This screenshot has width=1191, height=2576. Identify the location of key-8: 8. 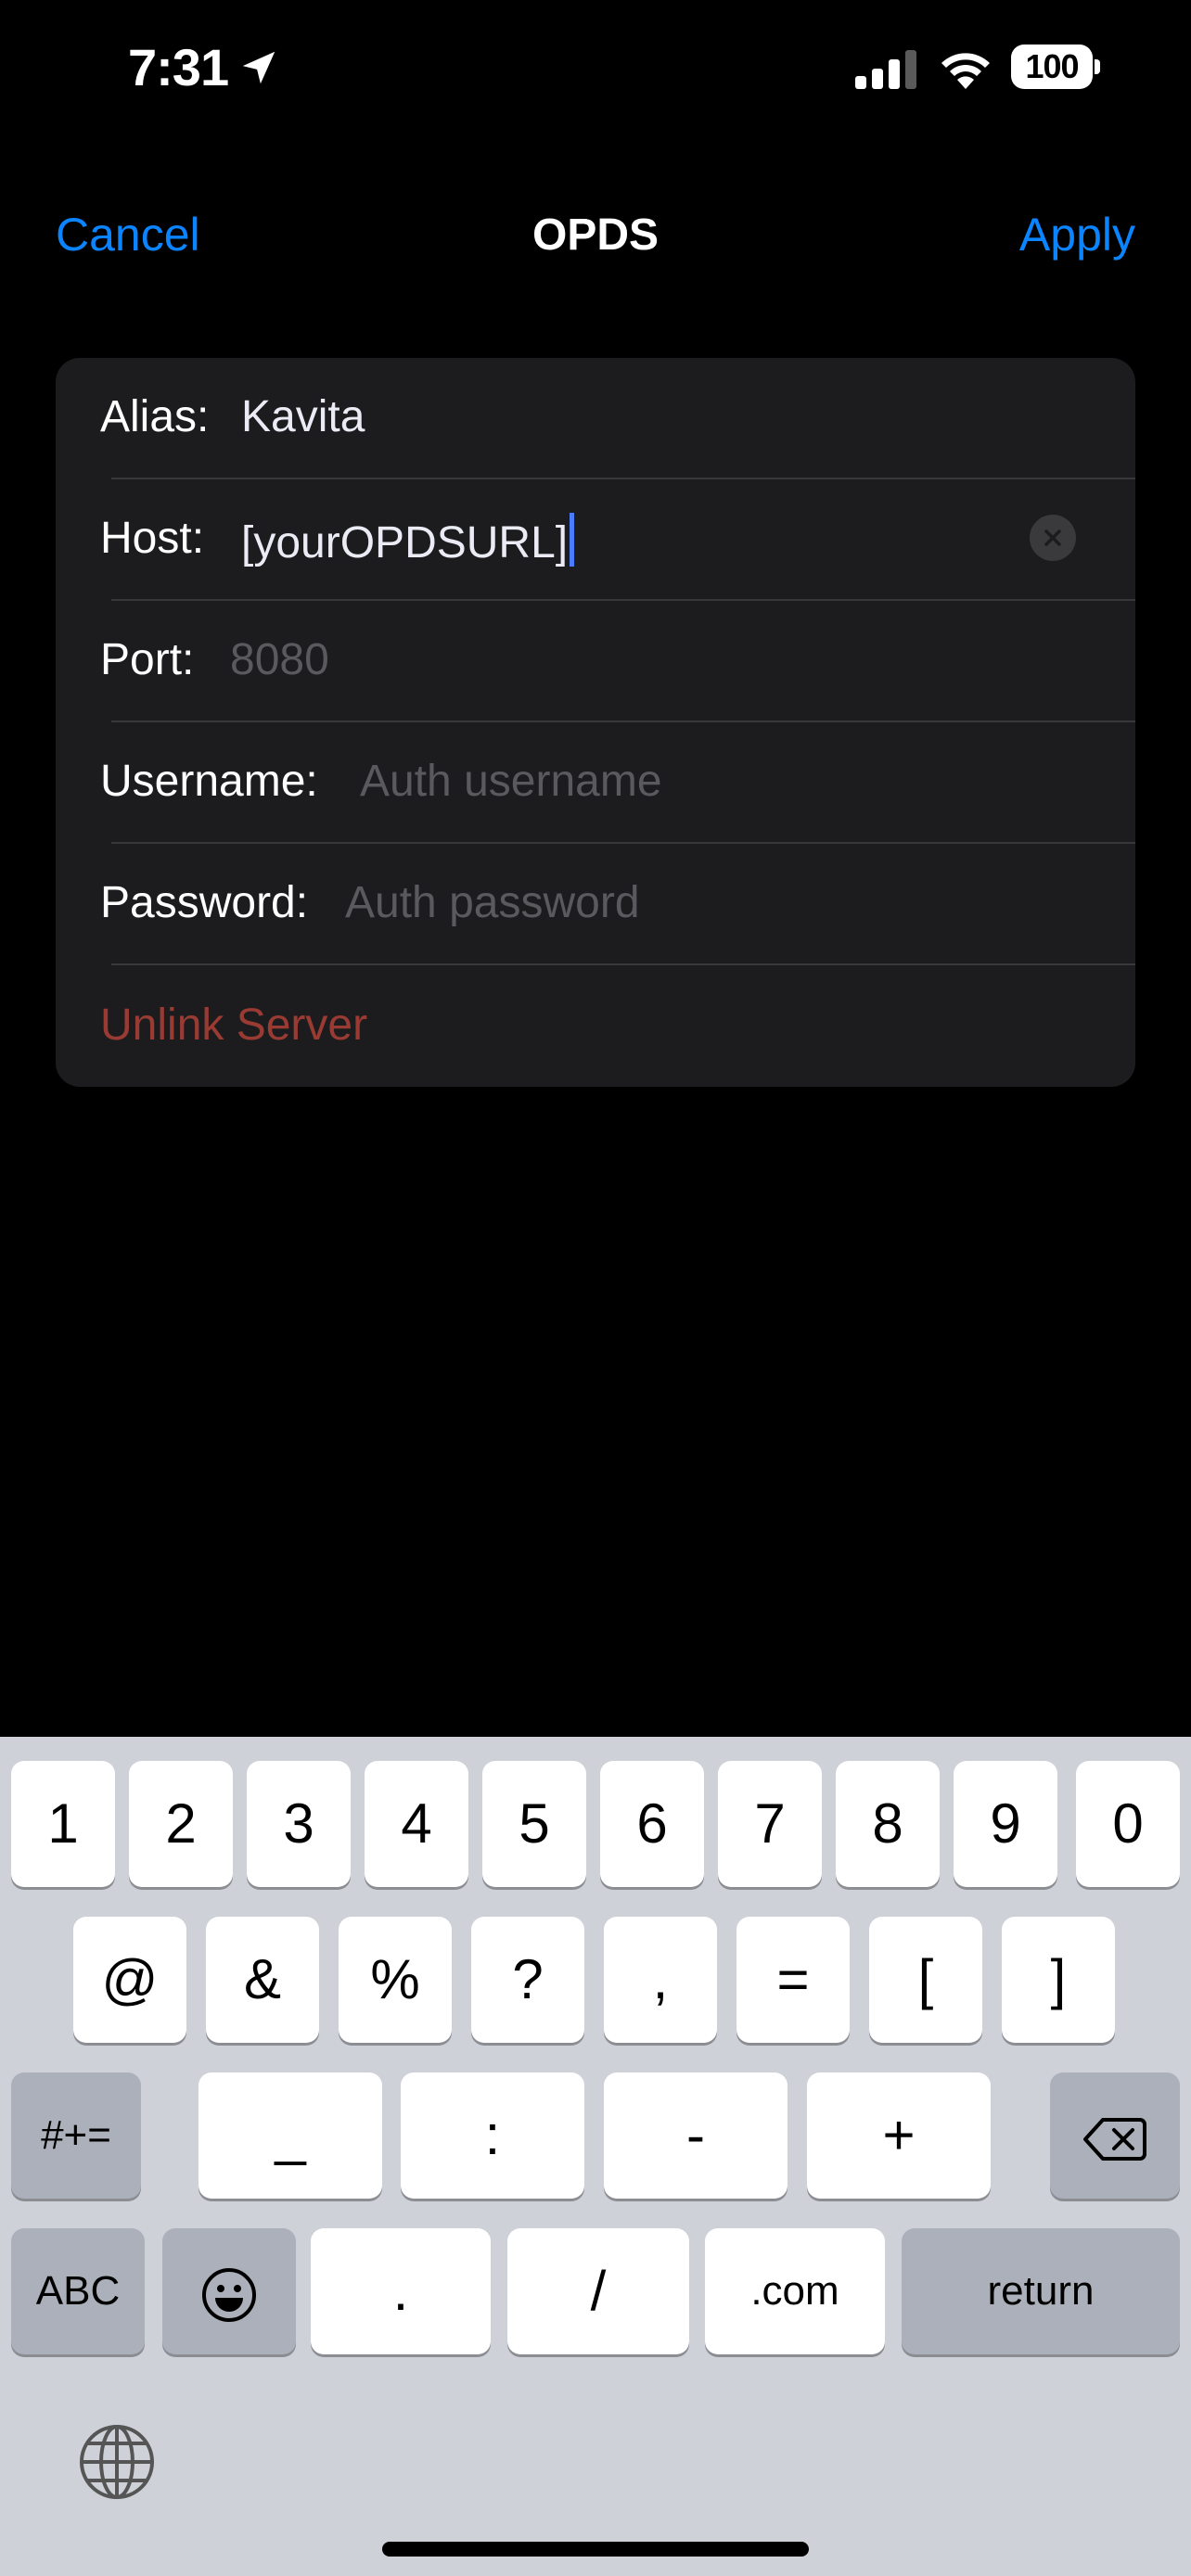
(888, 1824).